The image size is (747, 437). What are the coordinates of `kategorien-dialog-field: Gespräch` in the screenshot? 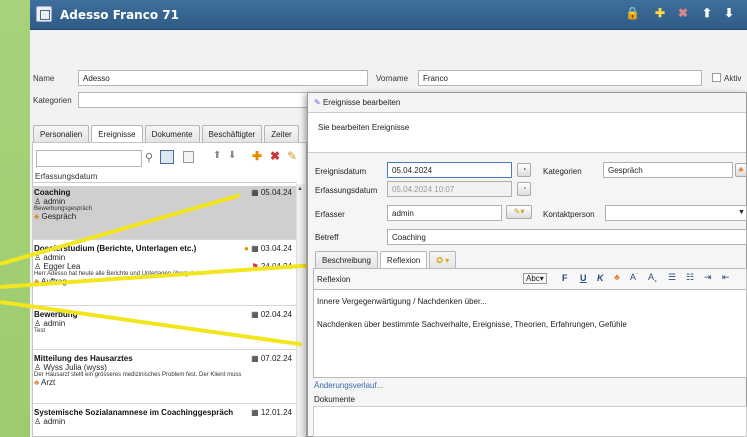 It's located at (668, 170).